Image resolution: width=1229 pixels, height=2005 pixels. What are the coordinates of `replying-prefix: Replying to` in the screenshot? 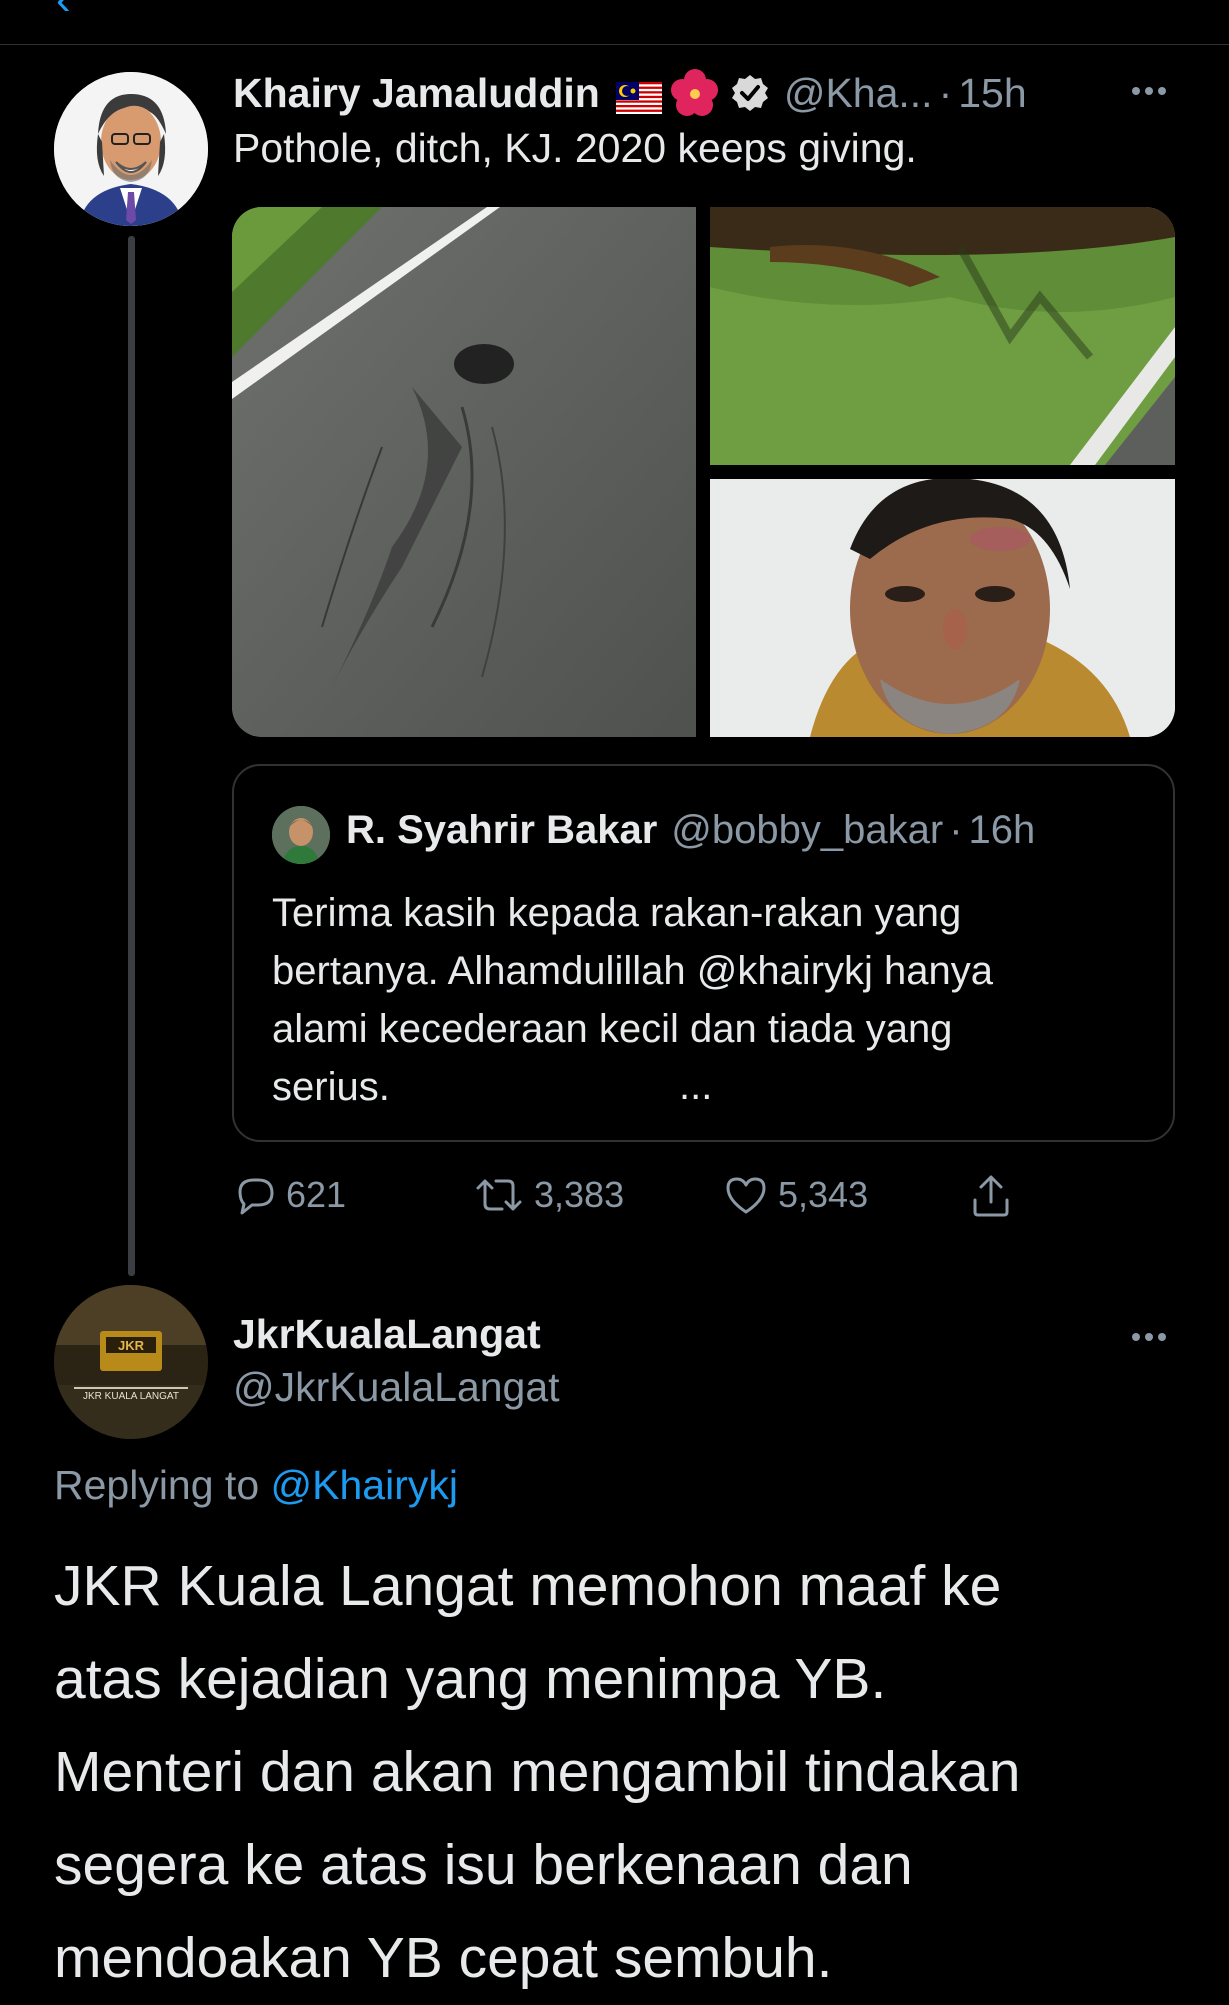 It's located at (157, 1485).